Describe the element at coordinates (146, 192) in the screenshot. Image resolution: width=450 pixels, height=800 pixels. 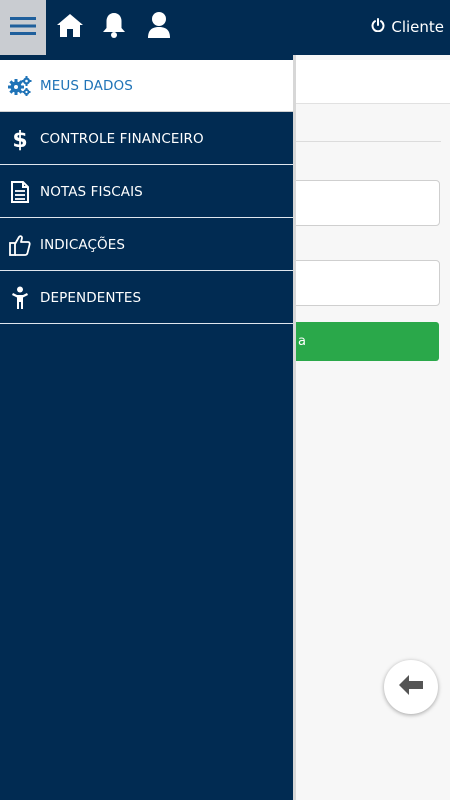
I see `menu-item-notas-fiscais: NOTAS FISCAIS` at that location.